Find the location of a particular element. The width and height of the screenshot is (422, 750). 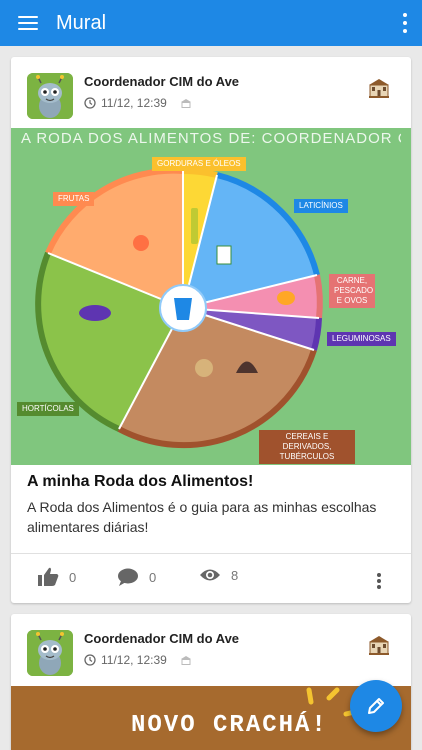

views-indicator: 8 is located at coordinates (218, 575).